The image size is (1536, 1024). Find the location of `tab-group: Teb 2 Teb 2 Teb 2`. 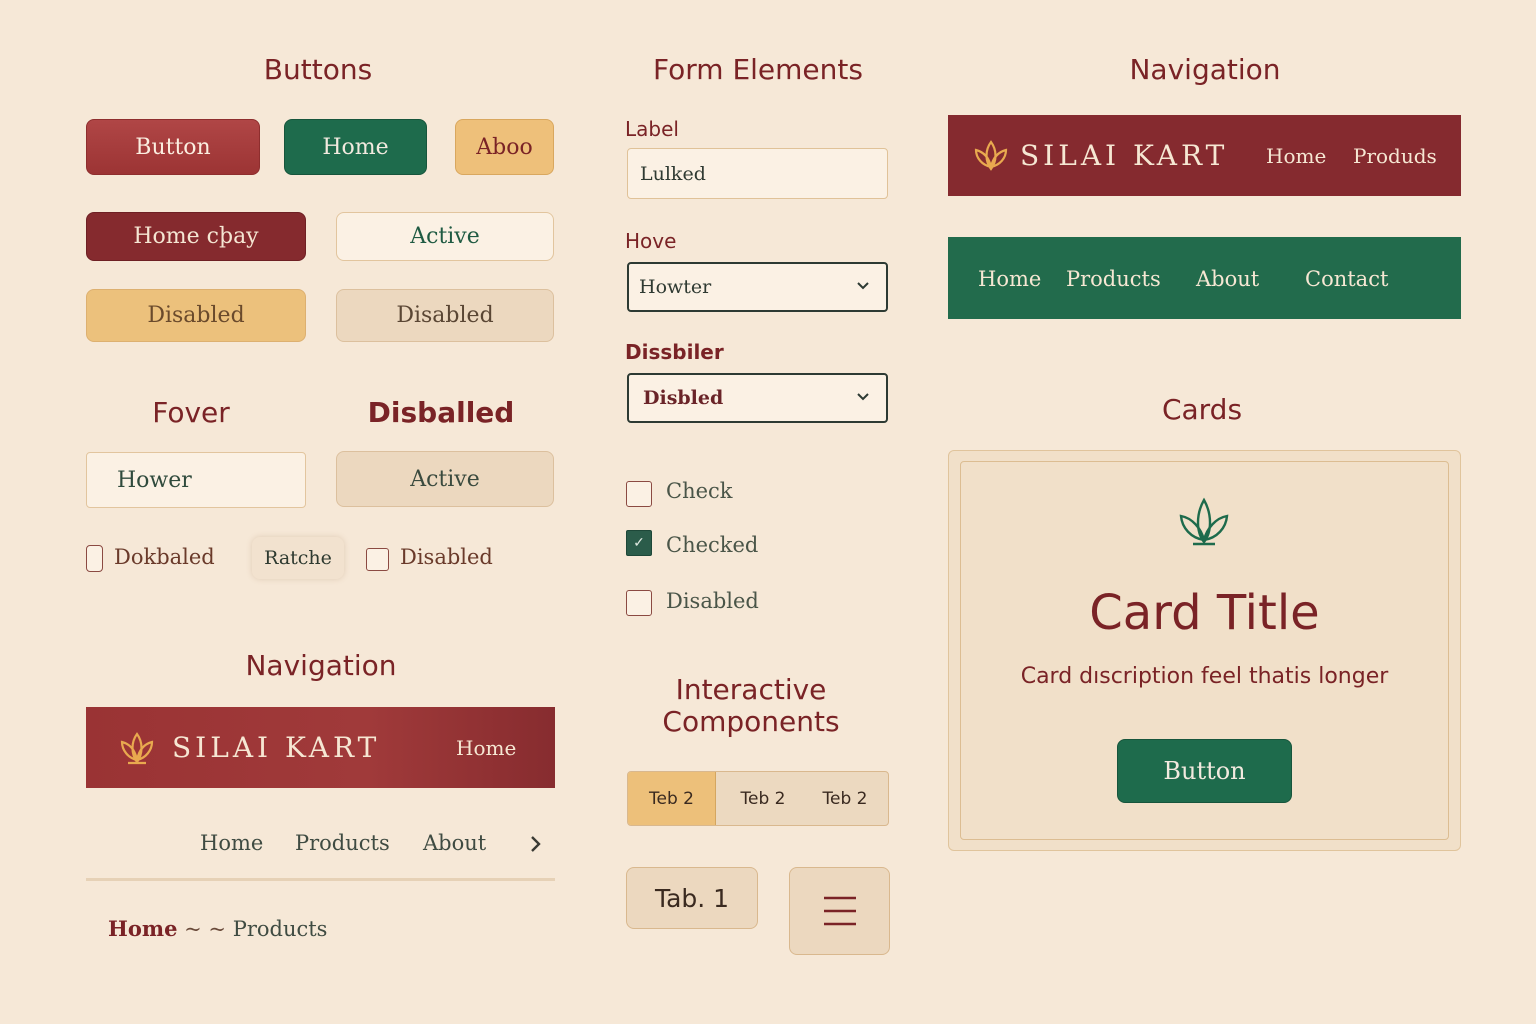

tab-group: Teb 2 Teb 2 Teb 2 is located at coordinates (758, 798).